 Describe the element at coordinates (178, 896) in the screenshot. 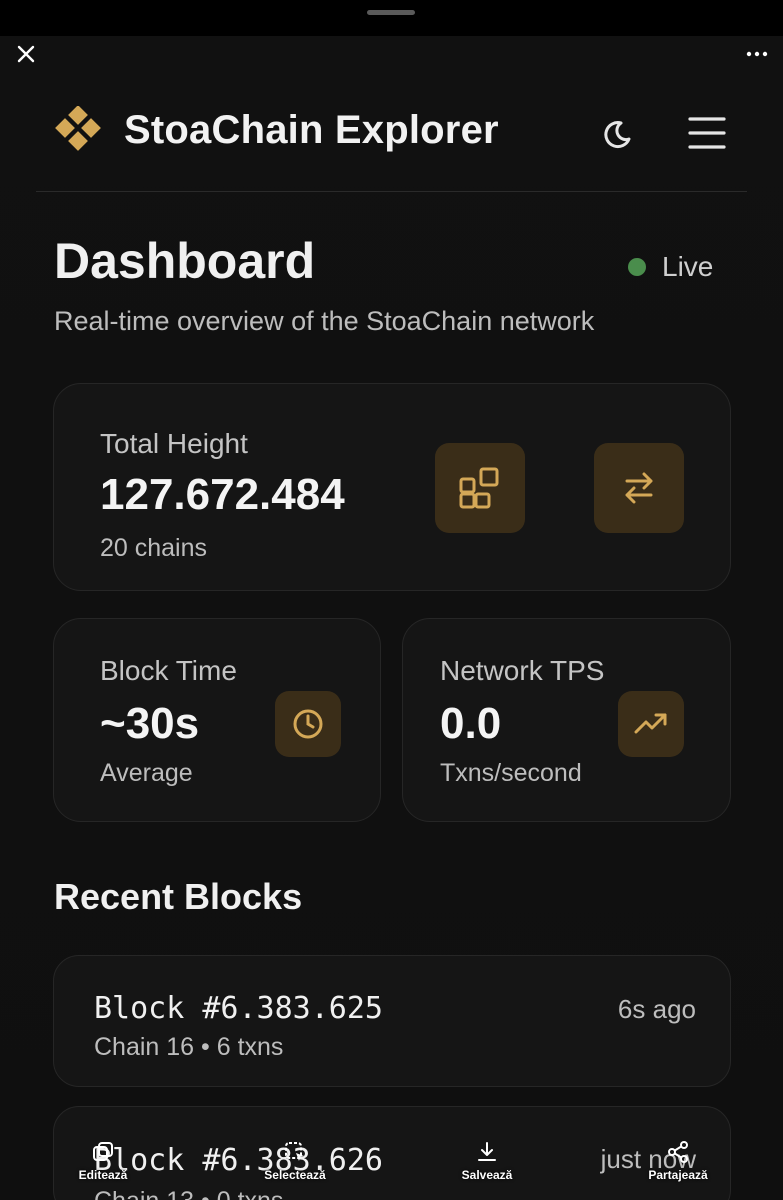

I see `recent-blocks-heading: Recent Blocks` at that location.